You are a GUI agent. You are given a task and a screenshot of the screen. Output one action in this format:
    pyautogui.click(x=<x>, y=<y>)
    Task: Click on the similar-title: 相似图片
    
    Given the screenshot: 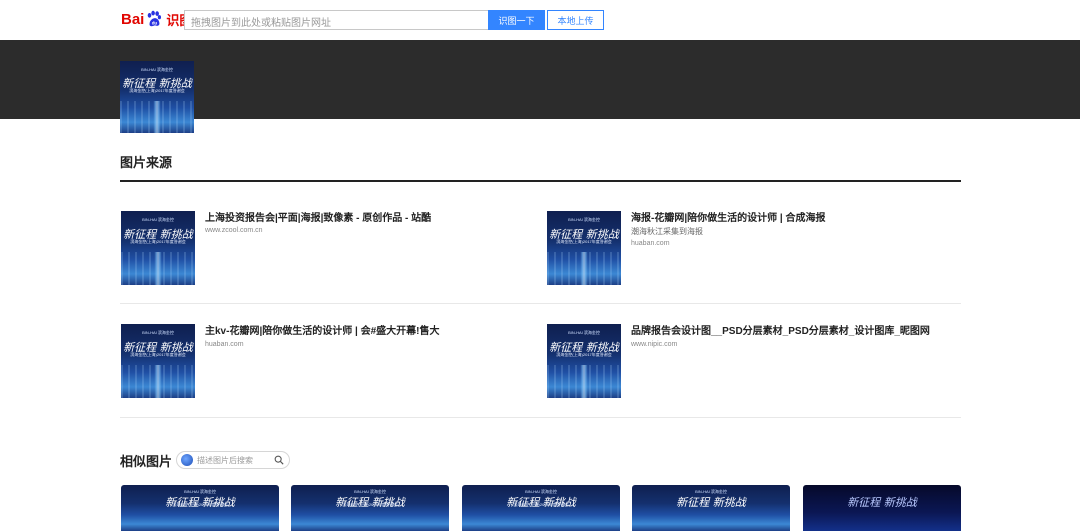 What is the action you would take?
    pyautogui.click(x=146, y=461)
    